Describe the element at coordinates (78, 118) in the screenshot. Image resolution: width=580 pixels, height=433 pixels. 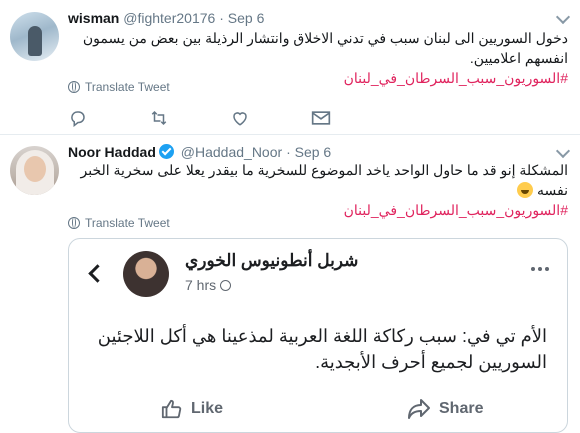
I see `reply-icon` at that location.